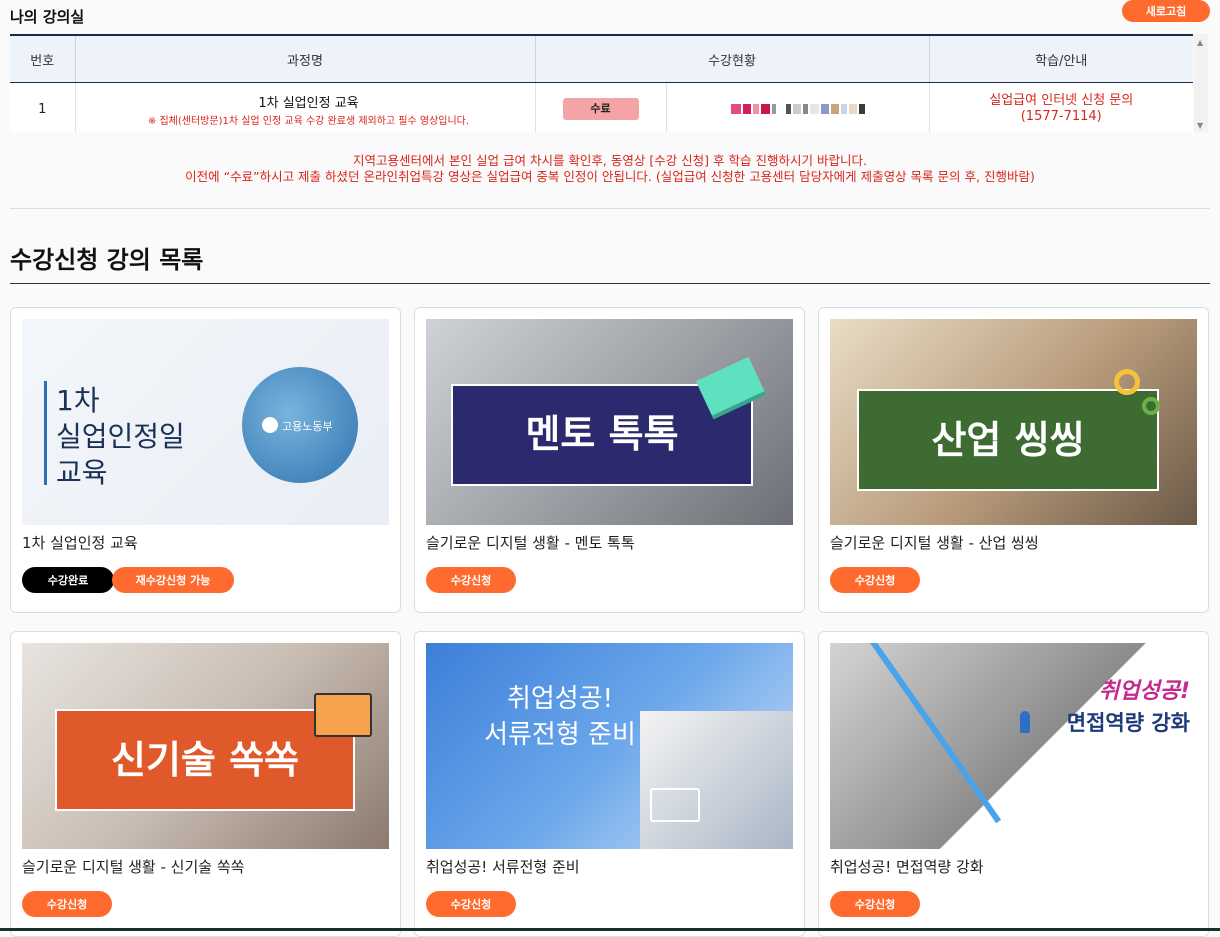 The image size is (1220, 937). I want to click on card-buttons-4: 수강신청, so click(67, 904).